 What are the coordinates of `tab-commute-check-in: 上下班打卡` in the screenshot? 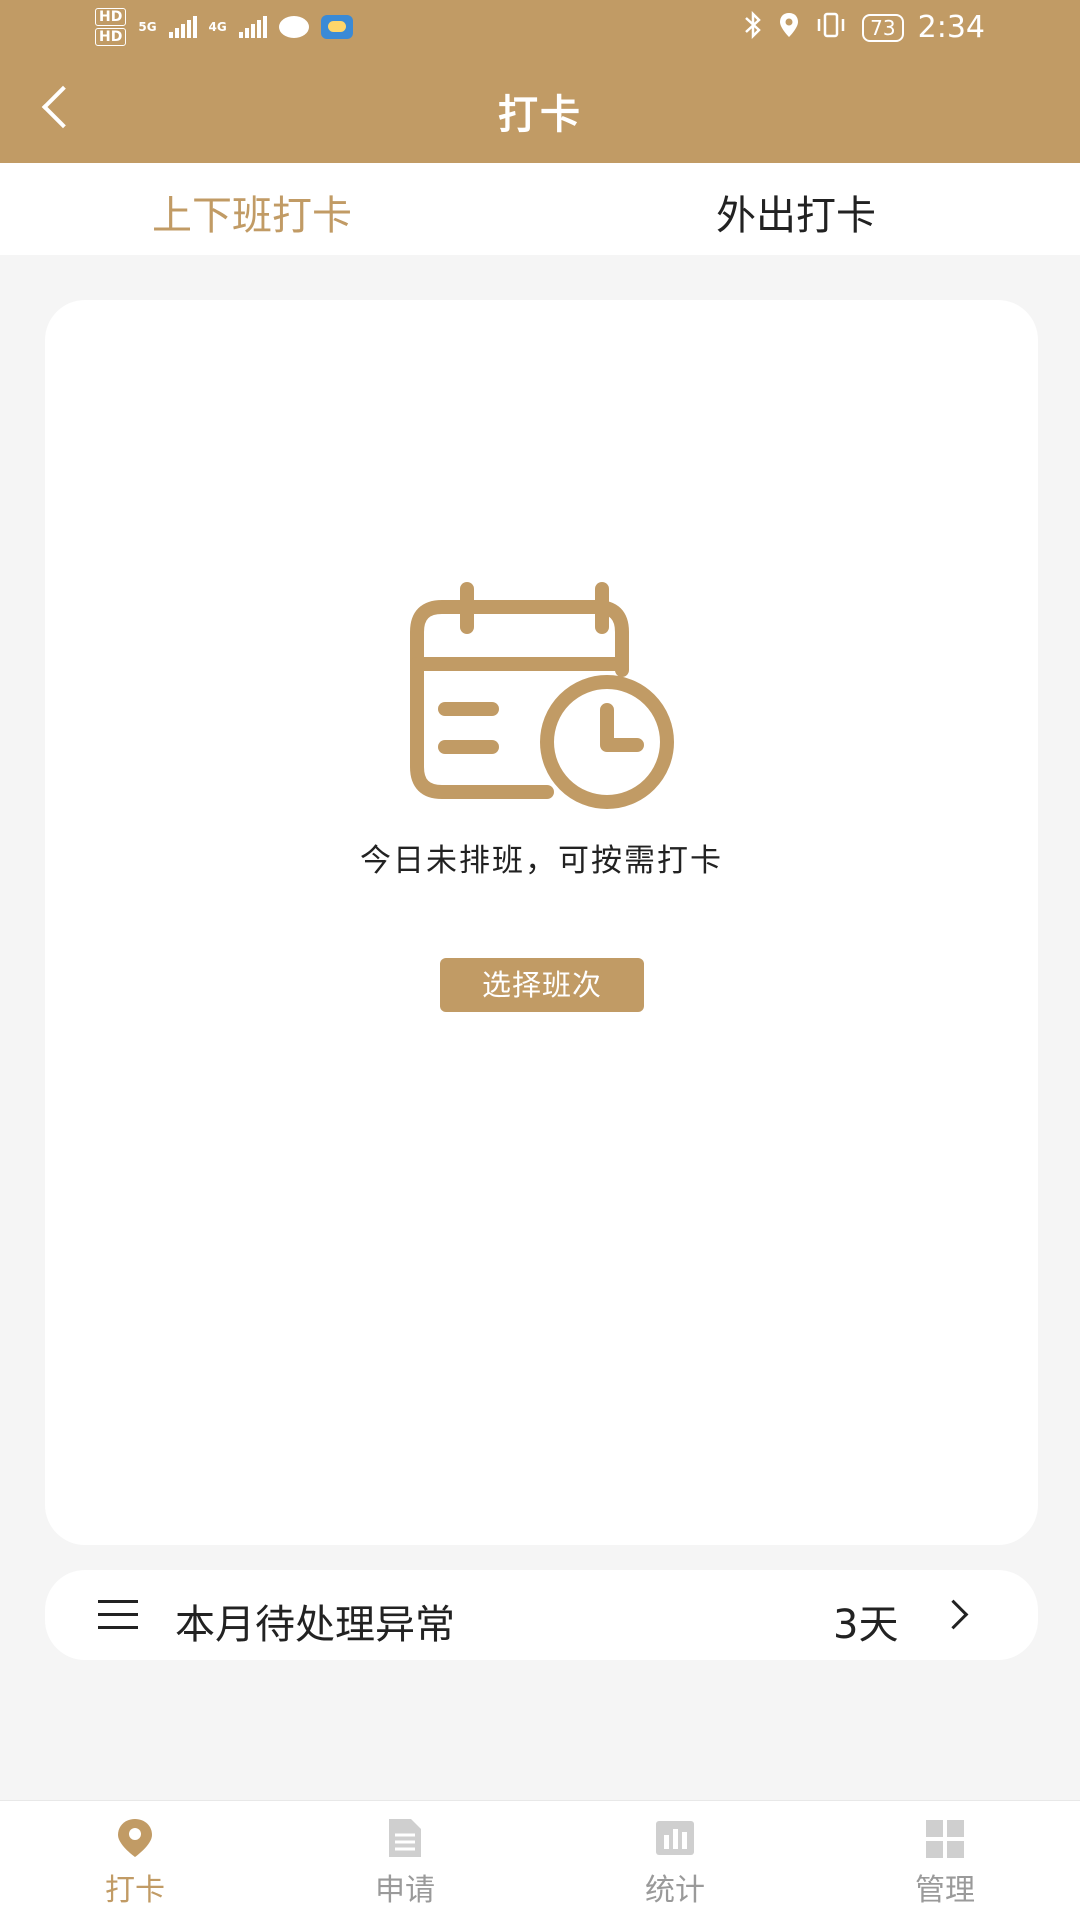 It's located at (252, 212).